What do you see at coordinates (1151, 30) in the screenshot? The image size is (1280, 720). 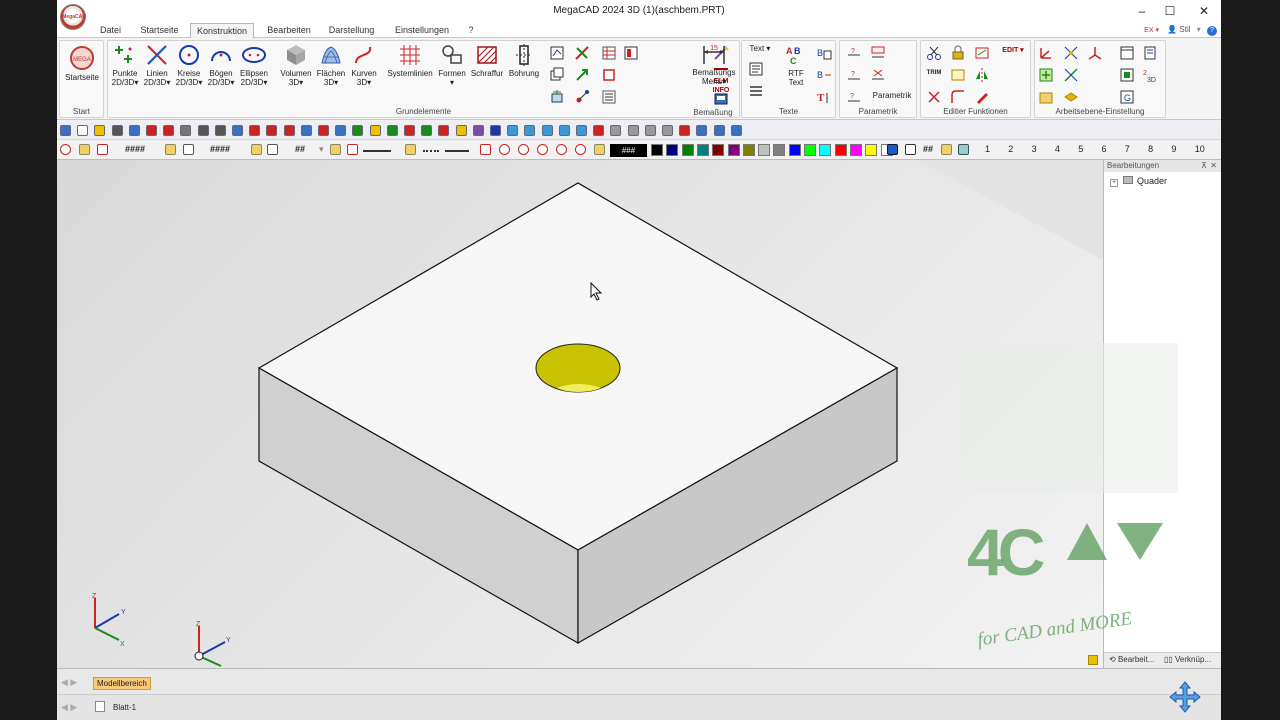 I see `exit-icon: EX ▾` at bounding box center [1151, 30].